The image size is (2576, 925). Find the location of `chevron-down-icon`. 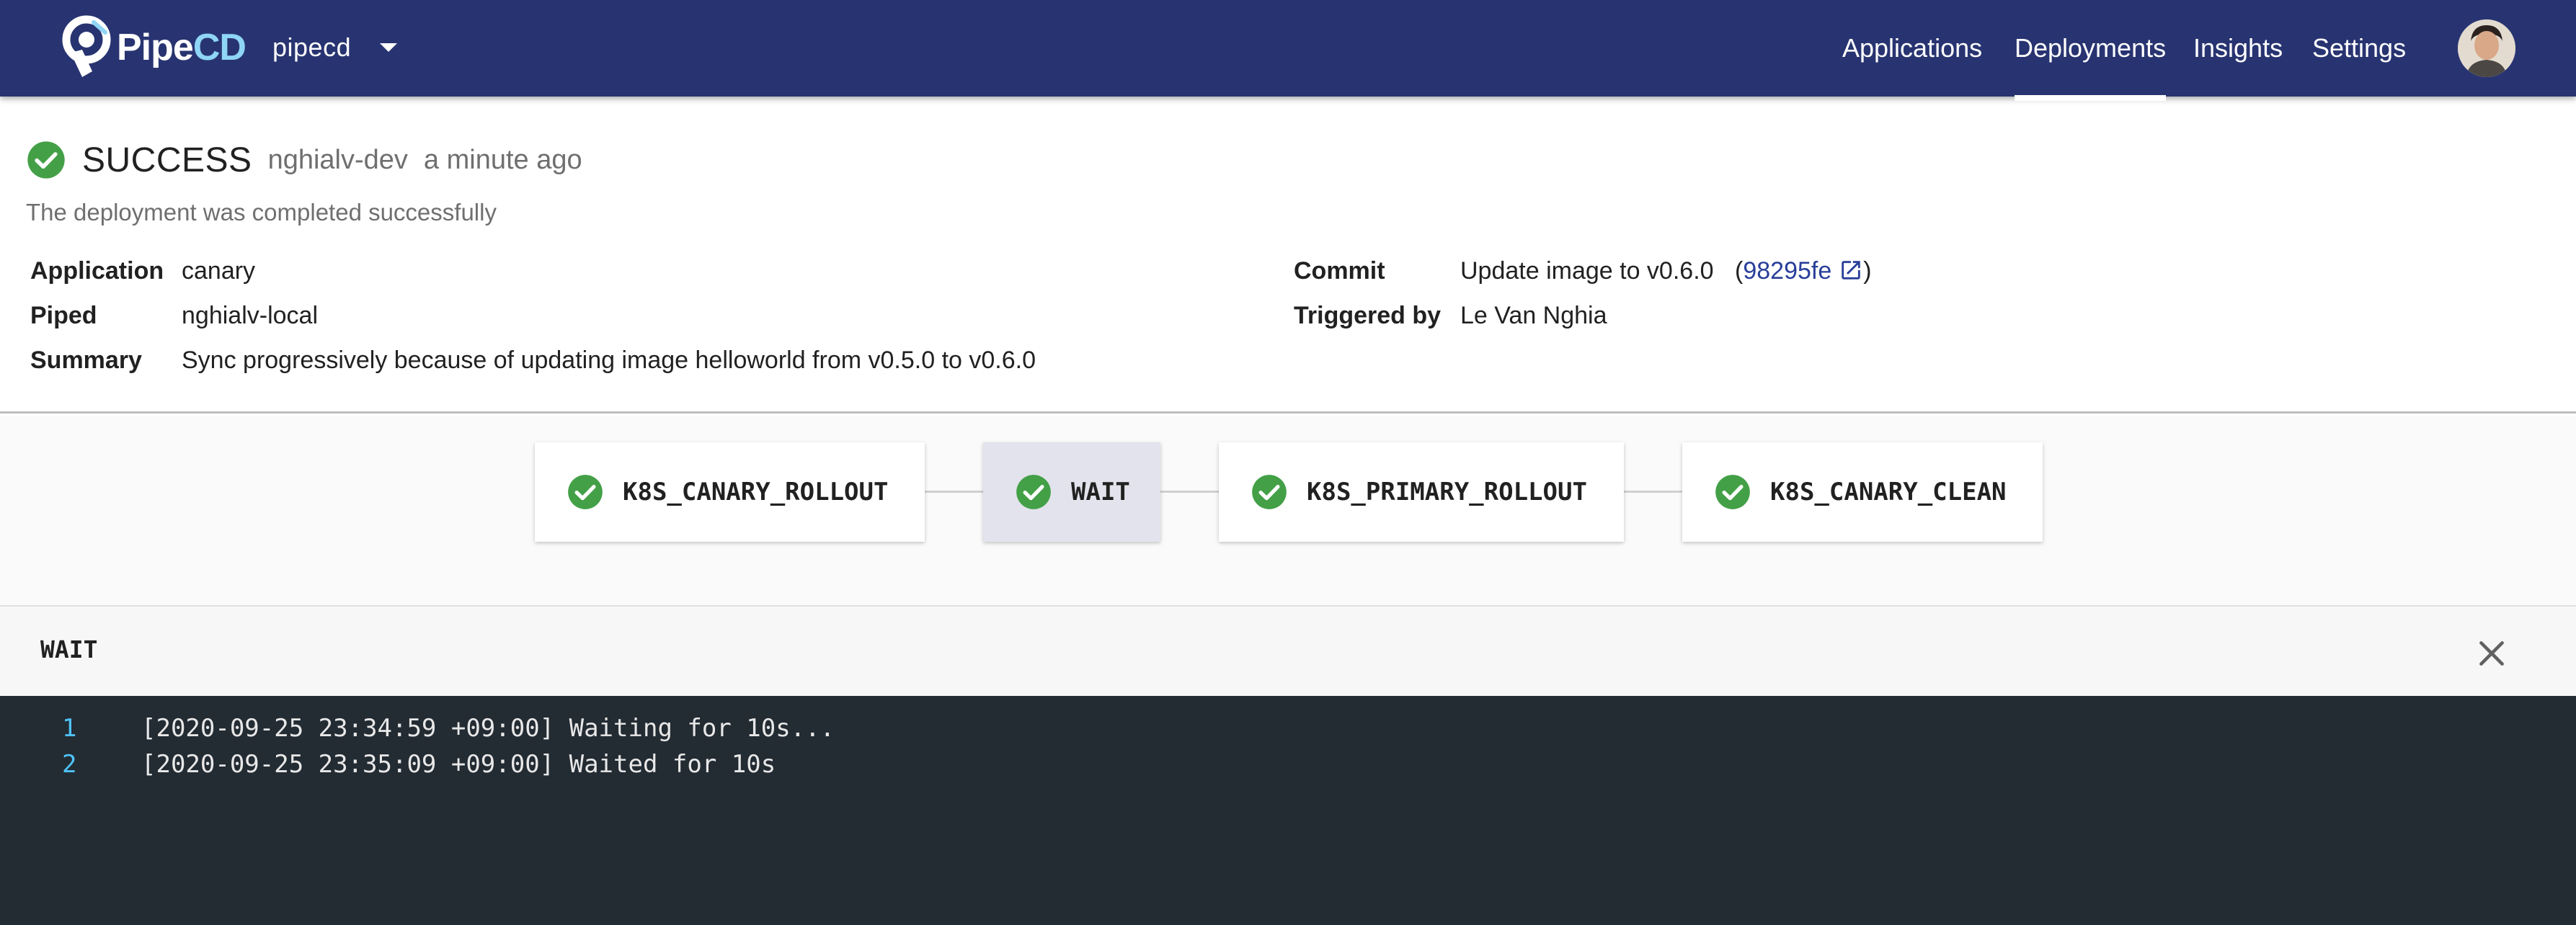

chevron-down-icon is located at coordinates (389, 48).